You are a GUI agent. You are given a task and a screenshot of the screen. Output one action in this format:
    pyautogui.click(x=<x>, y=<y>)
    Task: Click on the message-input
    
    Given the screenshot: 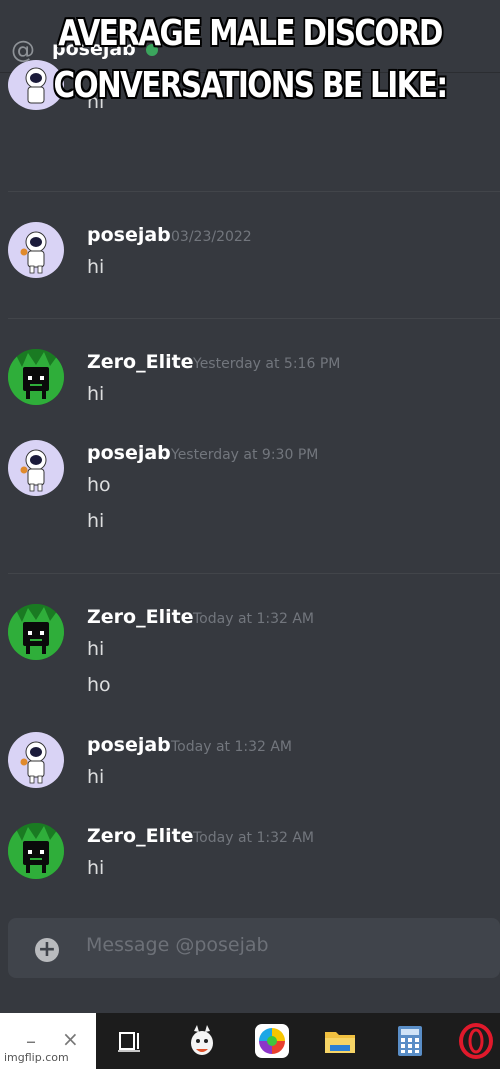 What is the action you would take?
    pyautogui.click(x=286, y=945)
    